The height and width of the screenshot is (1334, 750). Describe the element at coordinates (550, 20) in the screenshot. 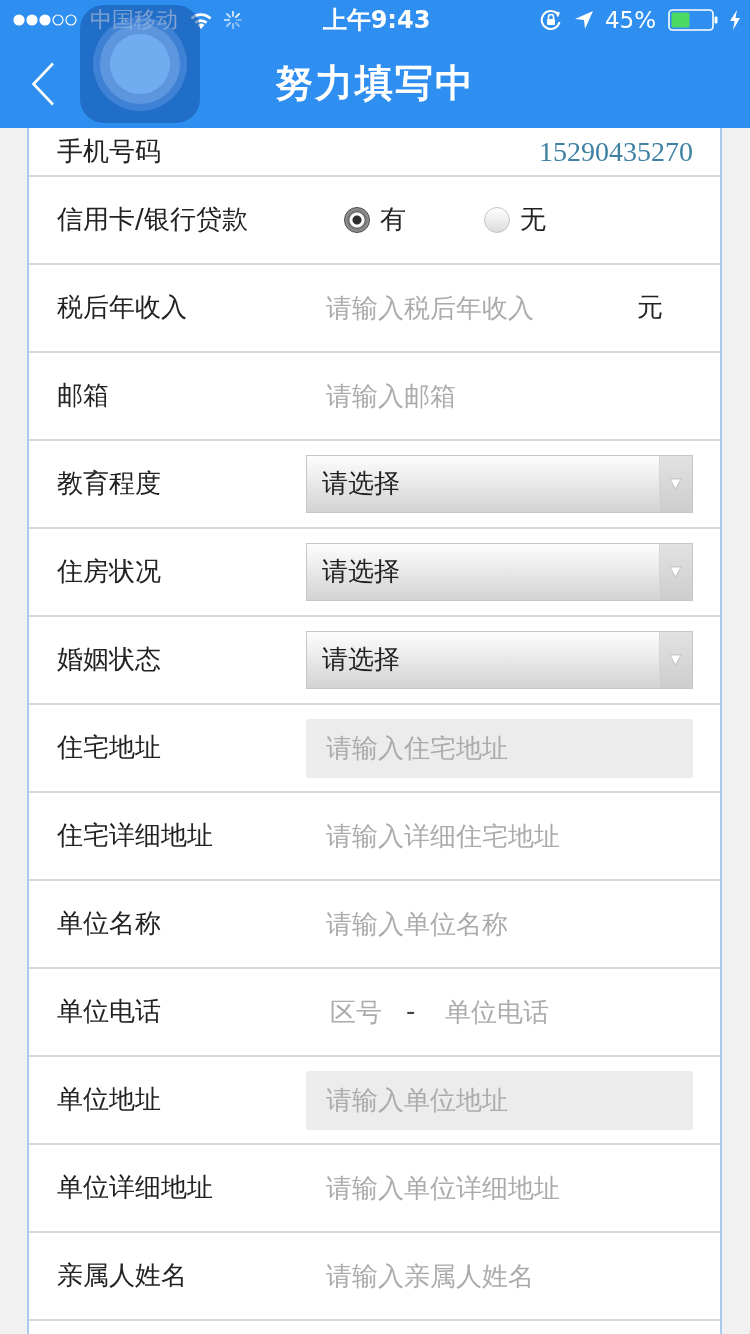

I see `rotation-lock-icon` at that location.